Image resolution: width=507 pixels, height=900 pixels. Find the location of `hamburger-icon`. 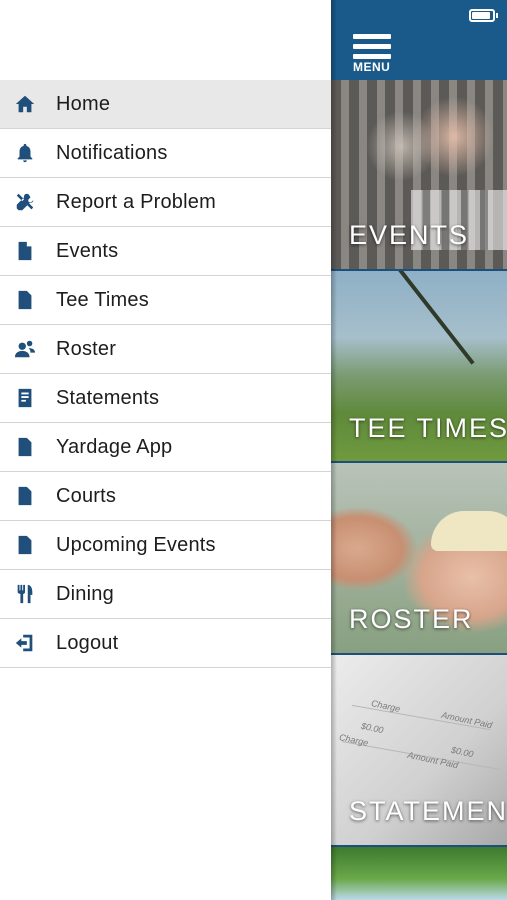

hamburger-icon is located at coordinates (373, 46).